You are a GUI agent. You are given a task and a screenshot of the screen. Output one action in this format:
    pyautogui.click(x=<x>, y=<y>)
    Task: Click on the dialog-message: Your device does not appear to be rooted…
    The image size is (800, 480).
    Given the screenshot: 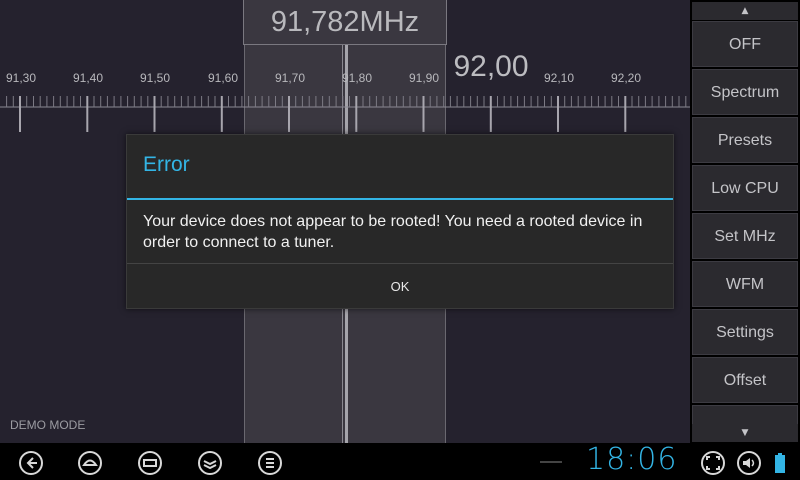 What is the action you would take?
    pyautogui.click(x=393, y=232)
    